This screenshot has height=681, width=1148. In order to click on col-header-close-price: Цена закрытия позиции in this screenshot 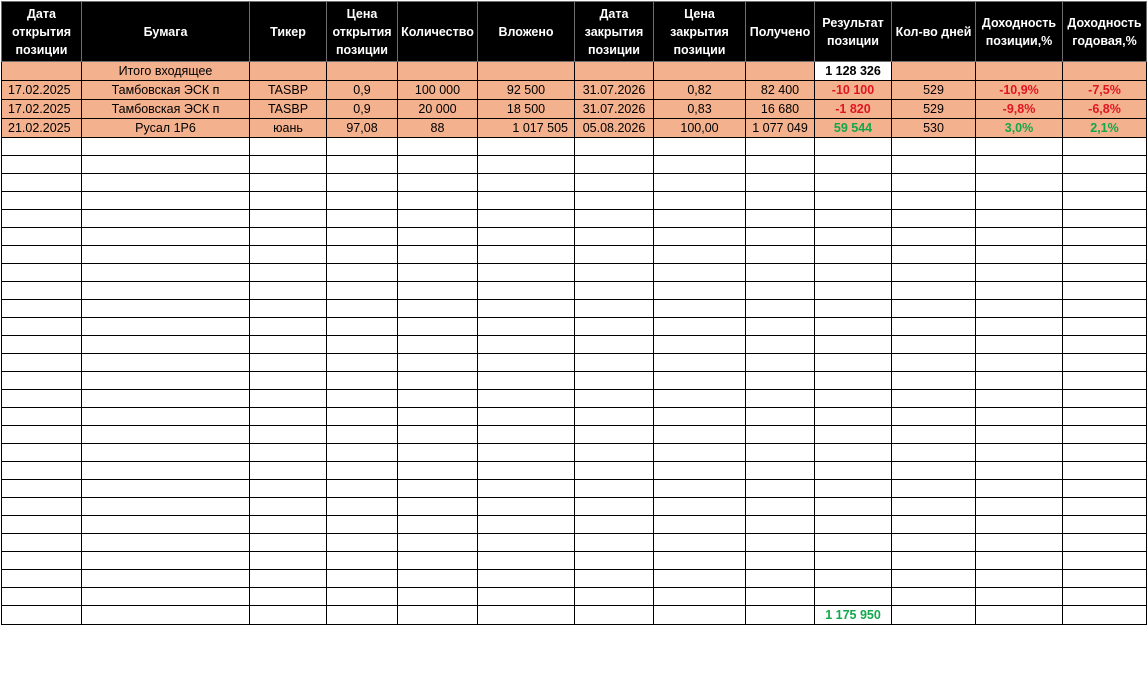, I will do `click(699, 31)`.